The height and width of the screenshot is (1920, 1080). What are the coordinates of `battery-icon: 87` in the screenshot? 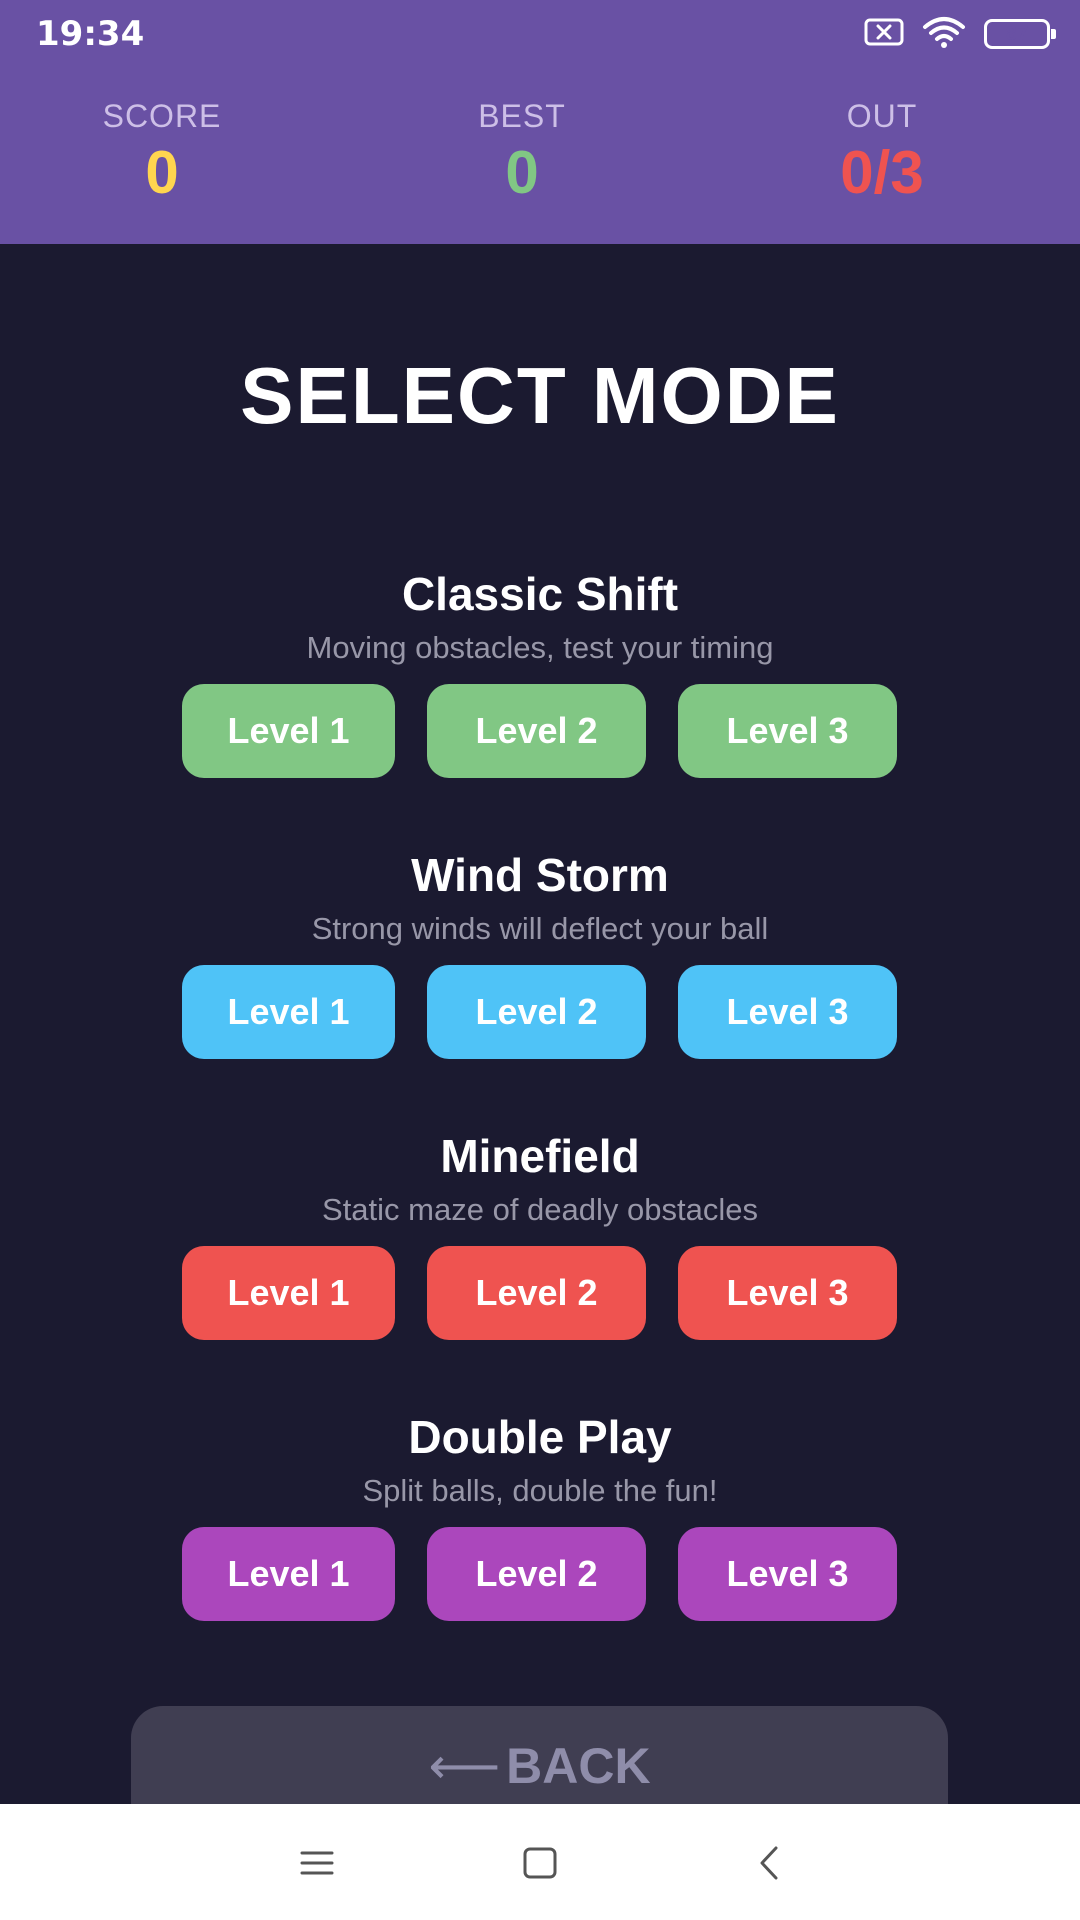 It's located at (1020, 34).